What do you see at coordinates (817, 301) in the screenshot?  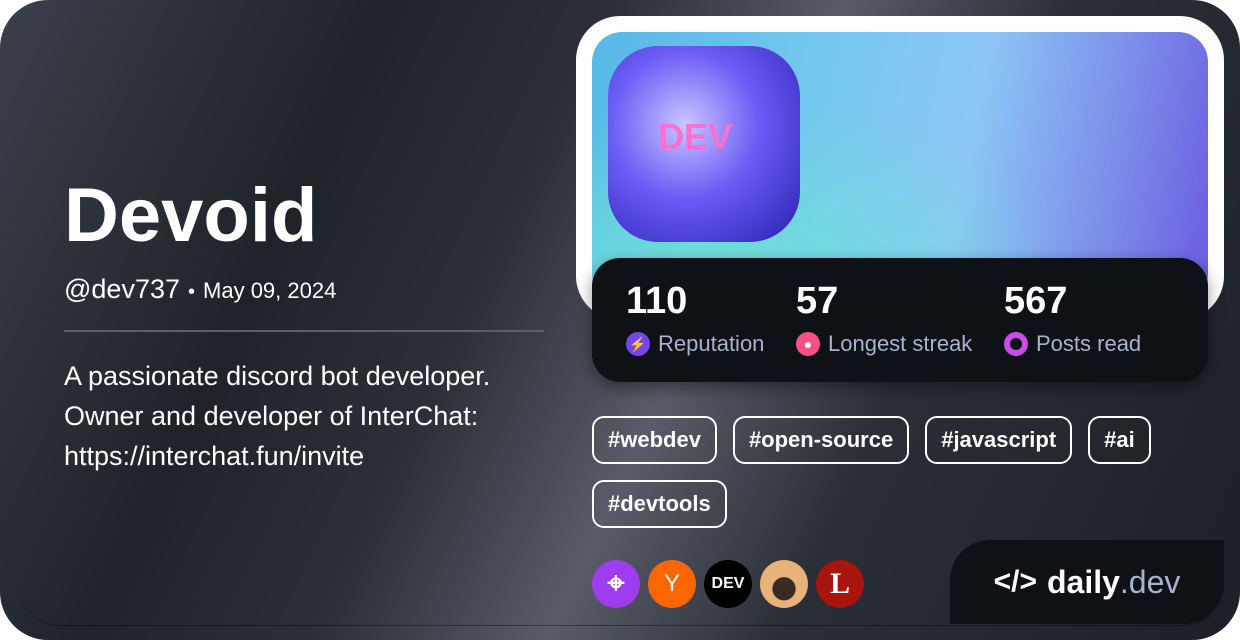 I see `stat-value: 57` at bounding box center [817, 301].